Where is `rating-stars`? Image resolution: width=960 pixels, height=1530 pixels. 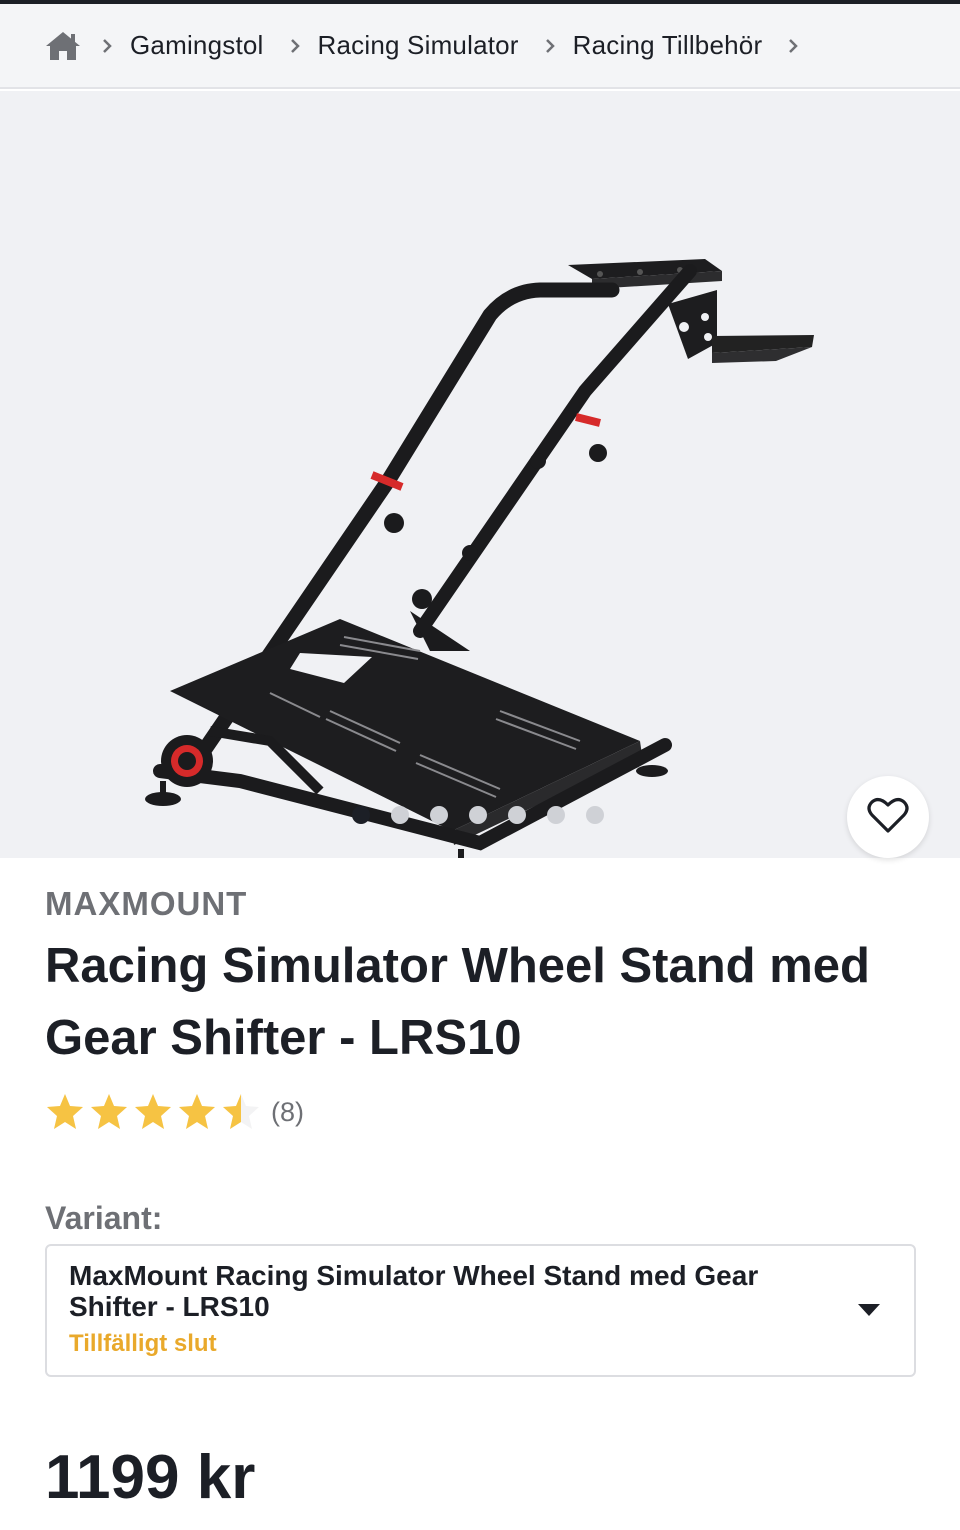
rating-stars is located at coordinates (155, 1112).